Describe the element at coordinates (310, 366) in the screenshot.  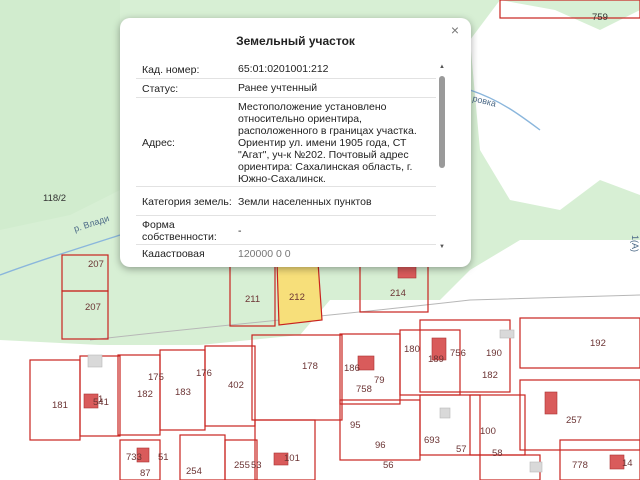
I see `svg-text: 178` at that location.